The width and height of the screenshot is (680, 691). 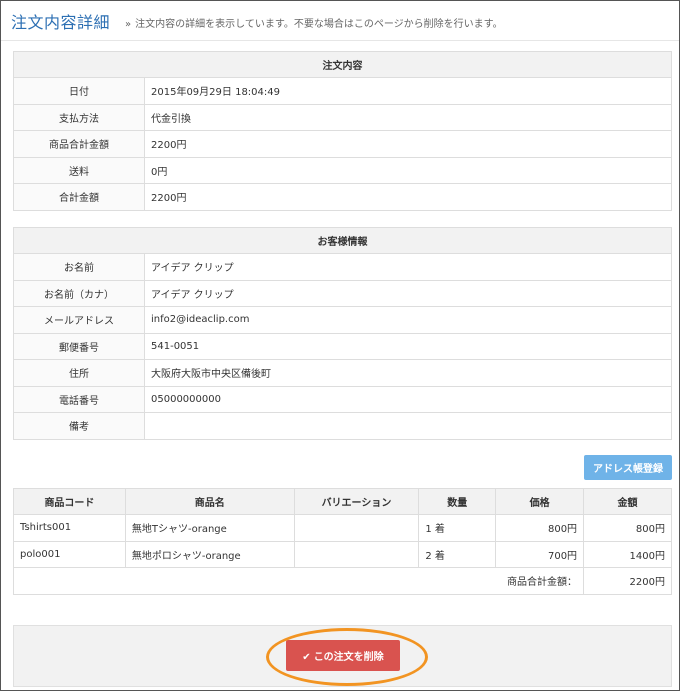 I want to click on delete-order-button: ✔ この注文を削除, so click(x=343, y=655).